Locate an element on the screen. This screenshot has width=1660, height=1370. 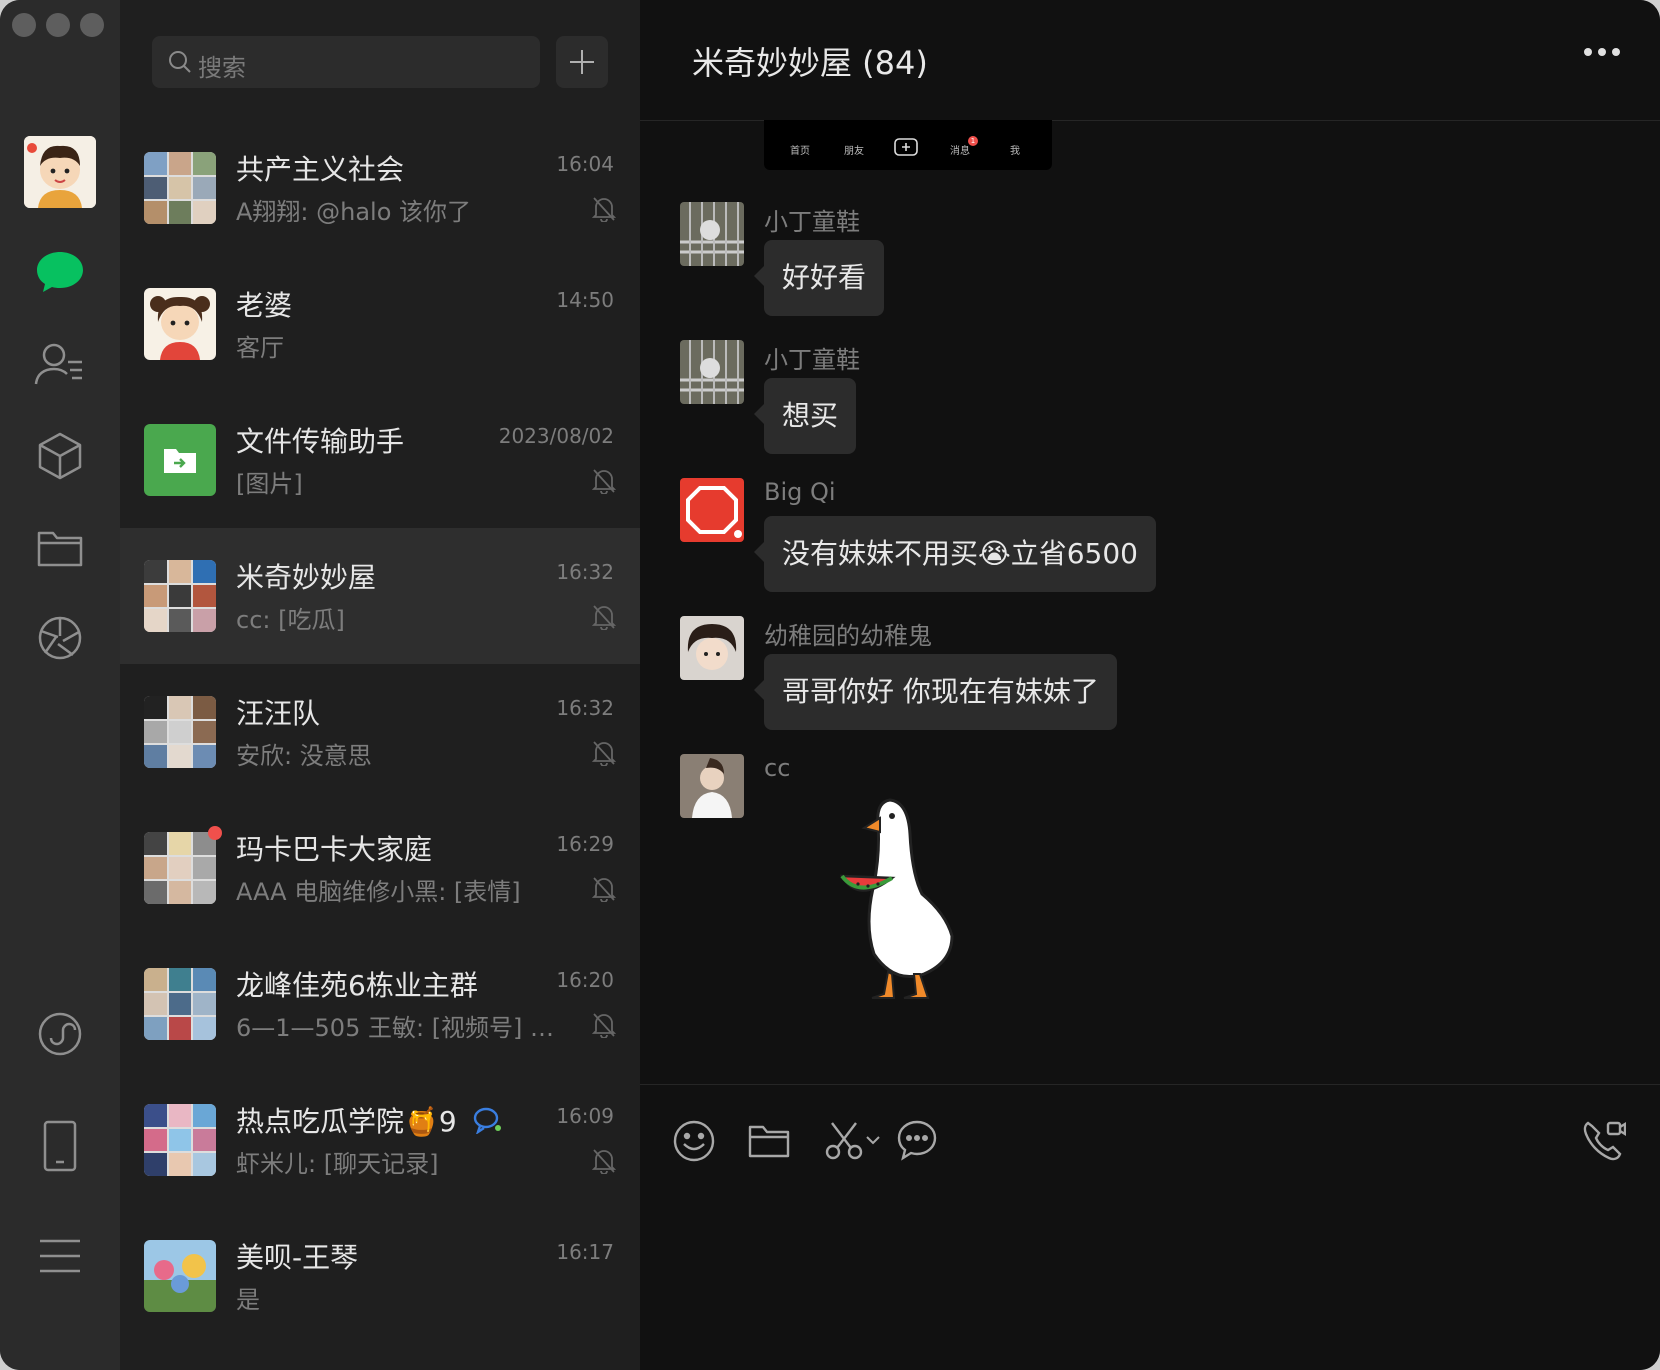
plus-box-icon is located at coordinates (906, 147).